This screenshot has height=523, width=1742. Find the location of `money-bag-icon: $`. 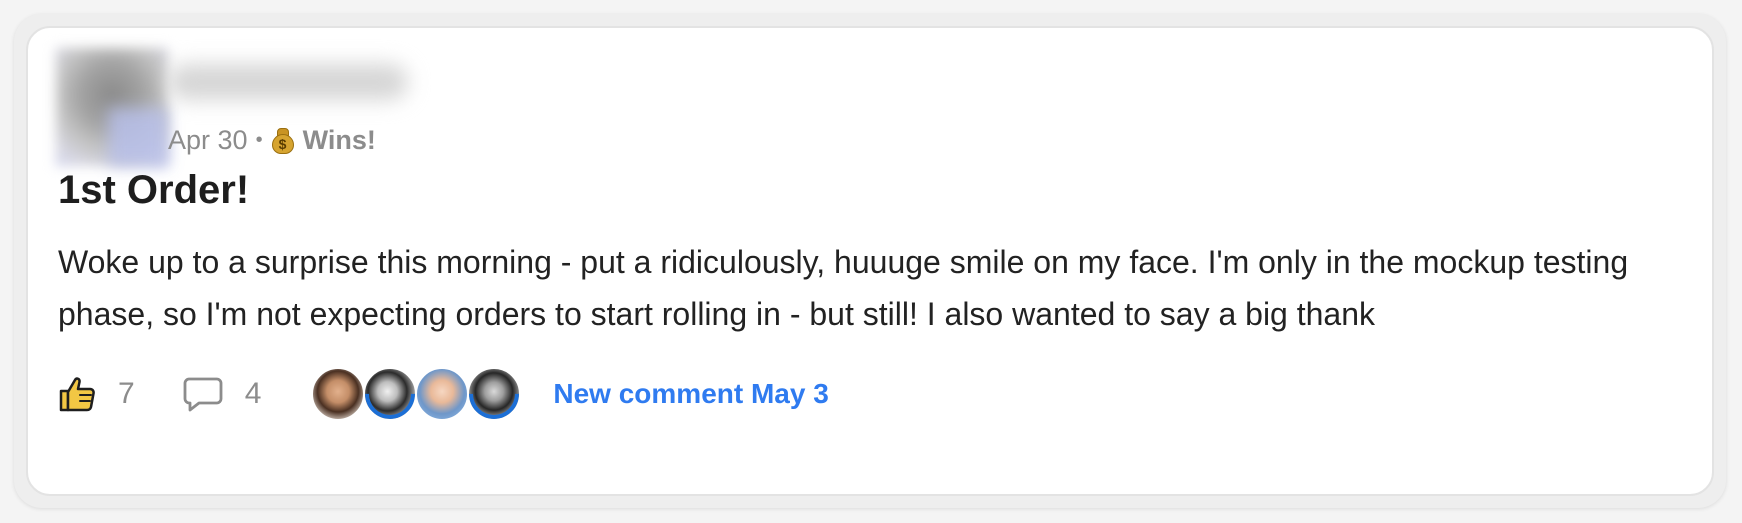

money-bag-icon: $ is located at coordinates (283, 140).